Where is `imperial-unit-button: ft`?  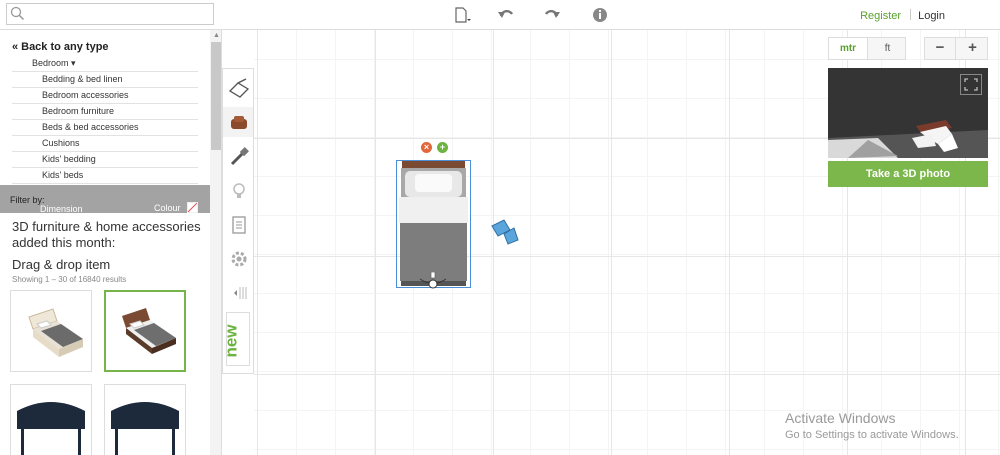 imperial-unit-button: ft is located at coordinates (887, 48).